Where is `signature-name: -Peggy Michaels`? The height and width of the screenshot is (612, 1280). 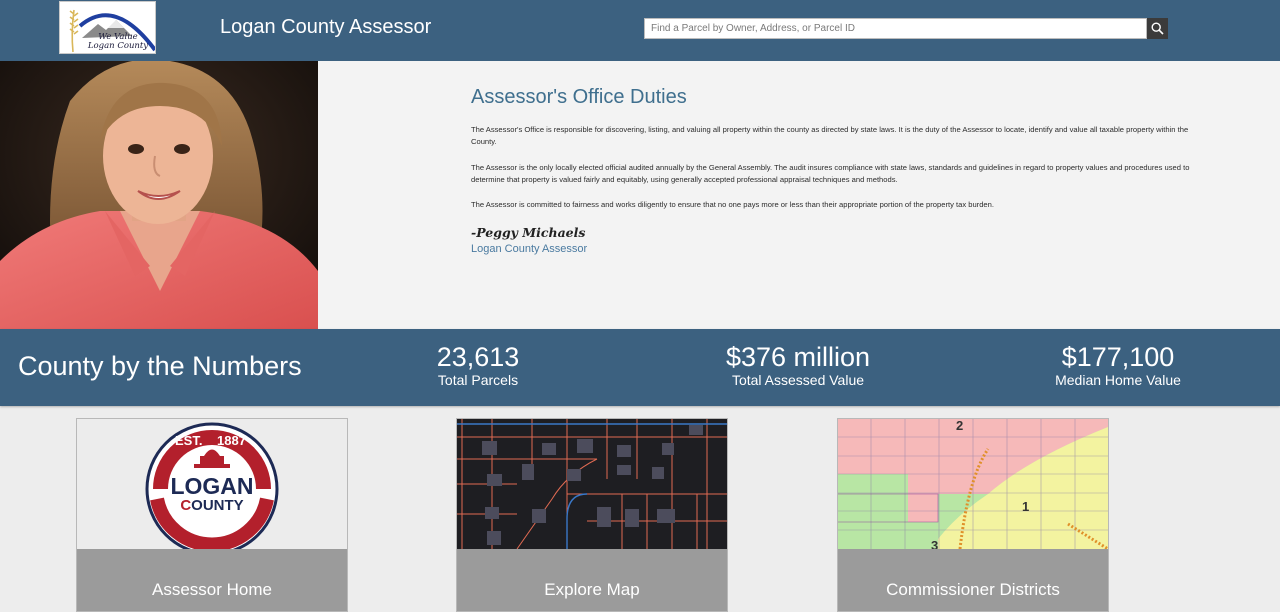
signature-name: -Peggy Michaels is located at coordinates (528, 232).